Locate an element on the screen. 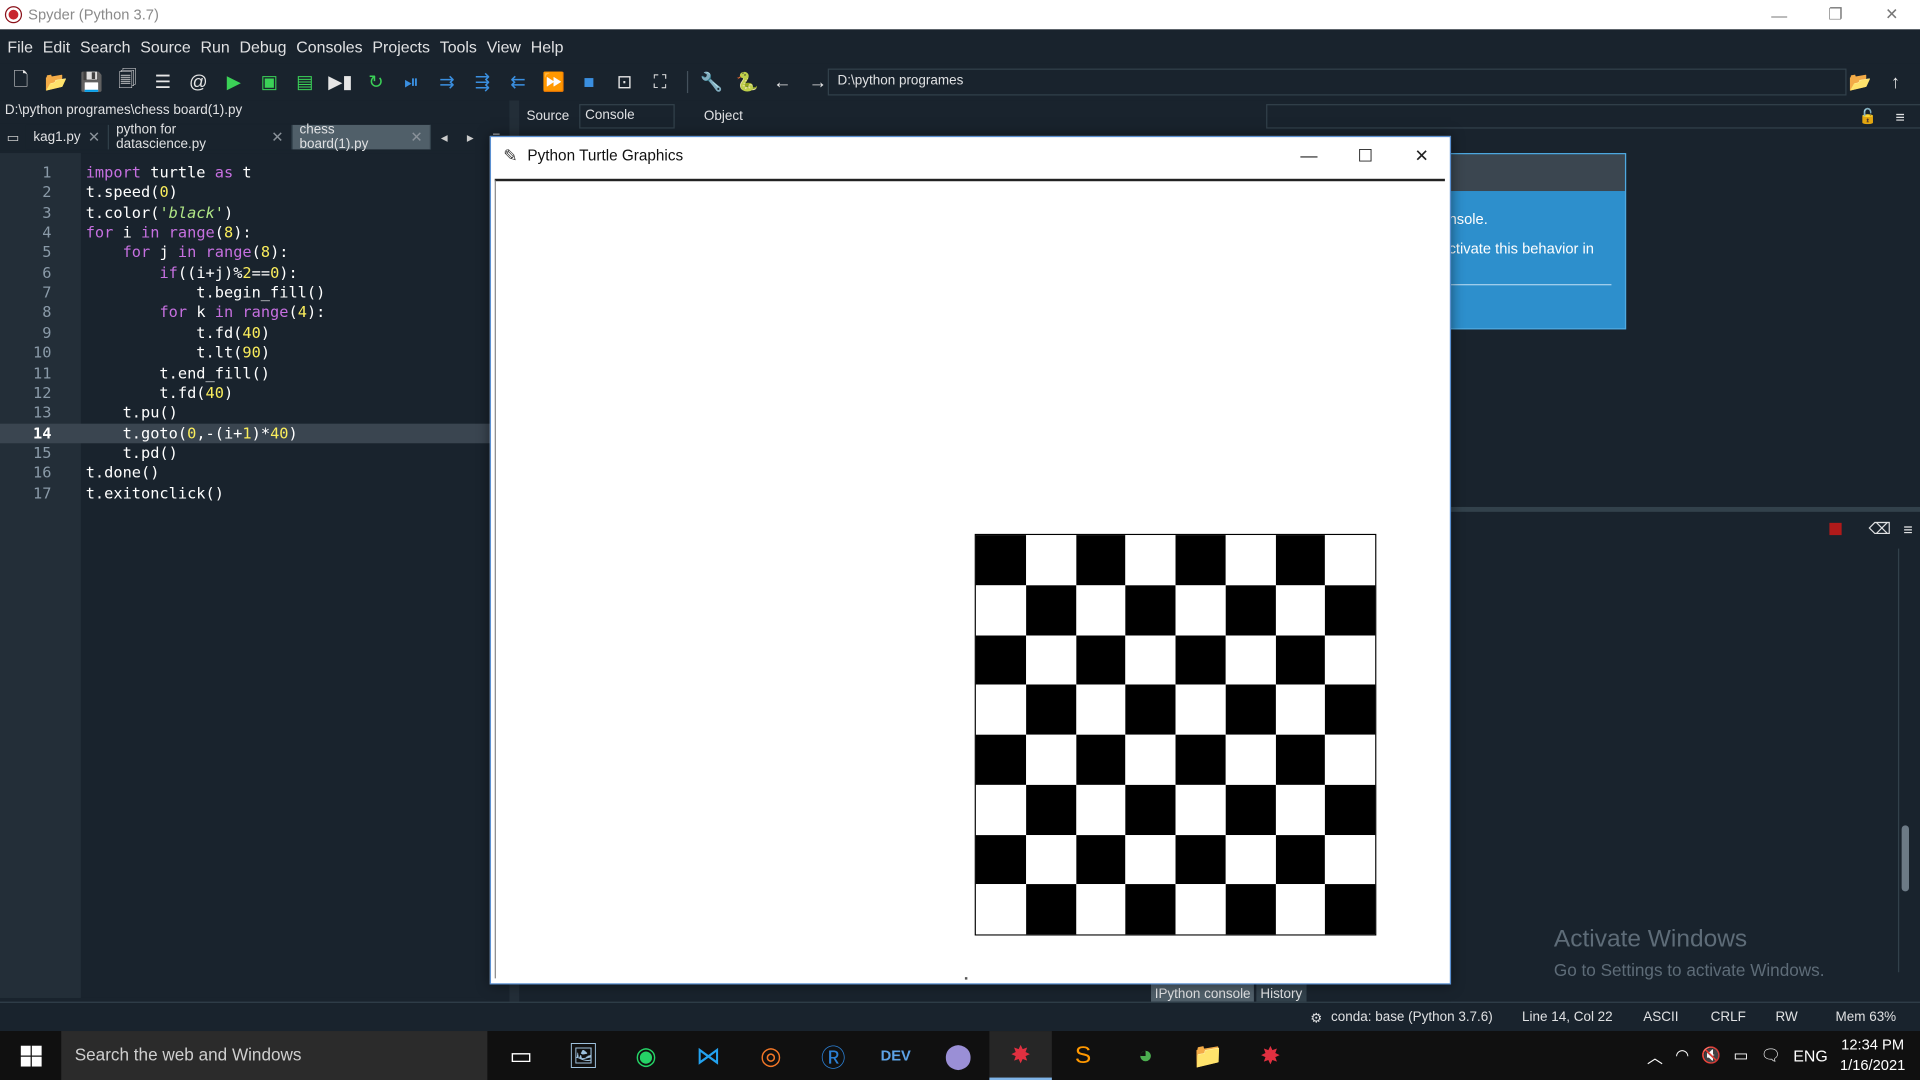  menu-view: View is located at coordinates (504, 46).